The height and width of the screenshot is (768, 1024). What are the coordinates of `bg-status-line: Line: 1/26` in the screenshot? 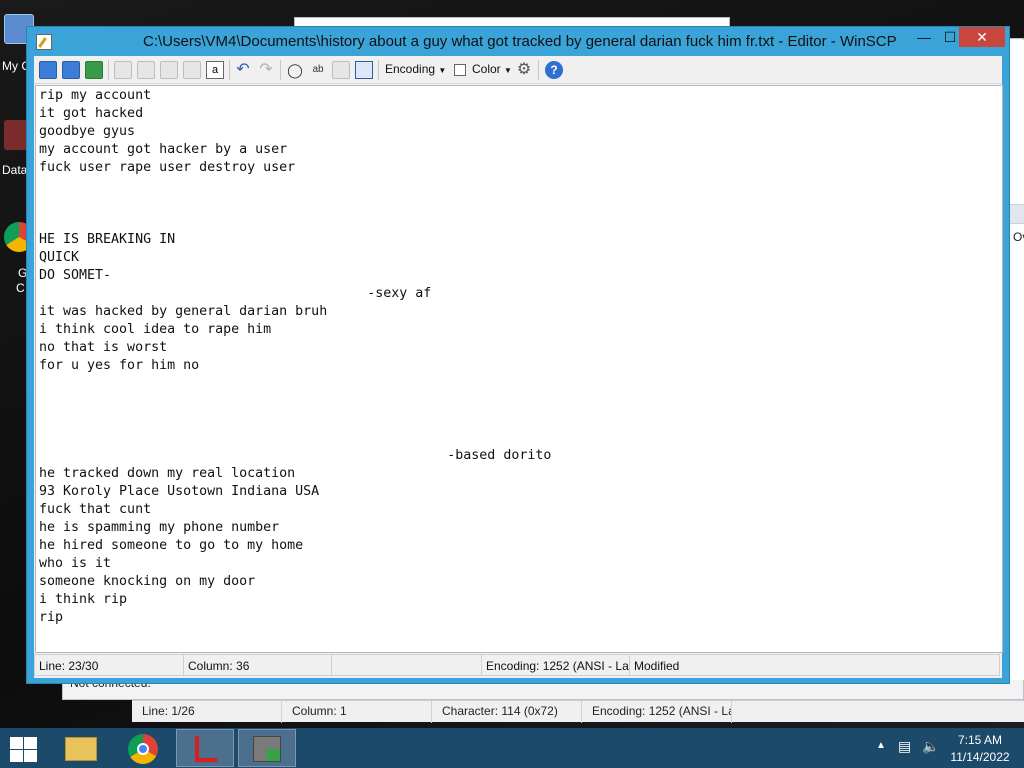 It's located at (207, 712).